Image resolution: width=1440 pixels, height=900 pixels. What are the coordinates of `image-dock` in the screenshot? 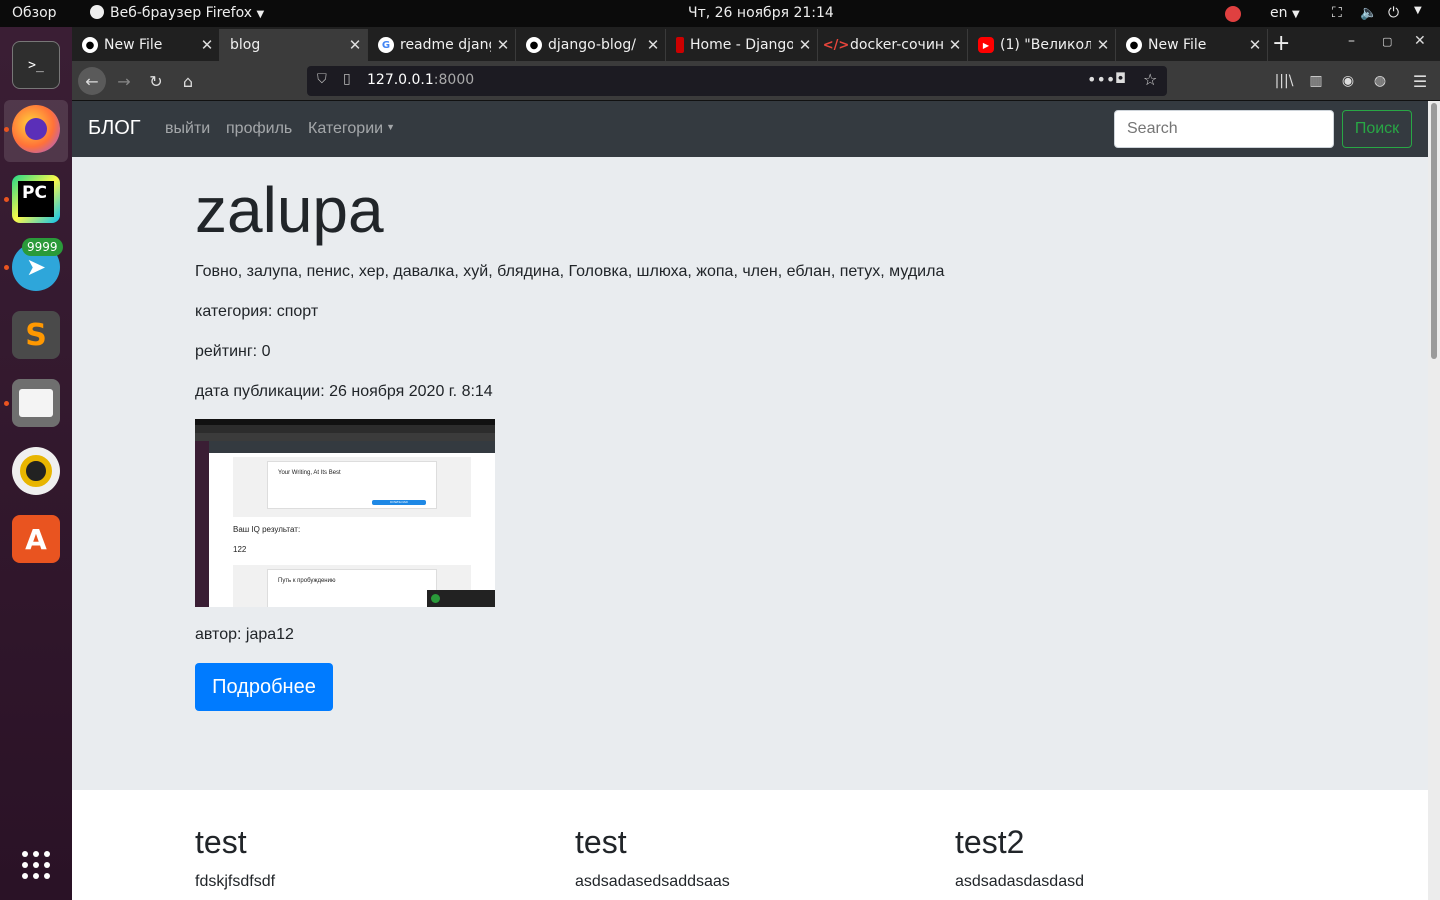 It's located at (202, 524).